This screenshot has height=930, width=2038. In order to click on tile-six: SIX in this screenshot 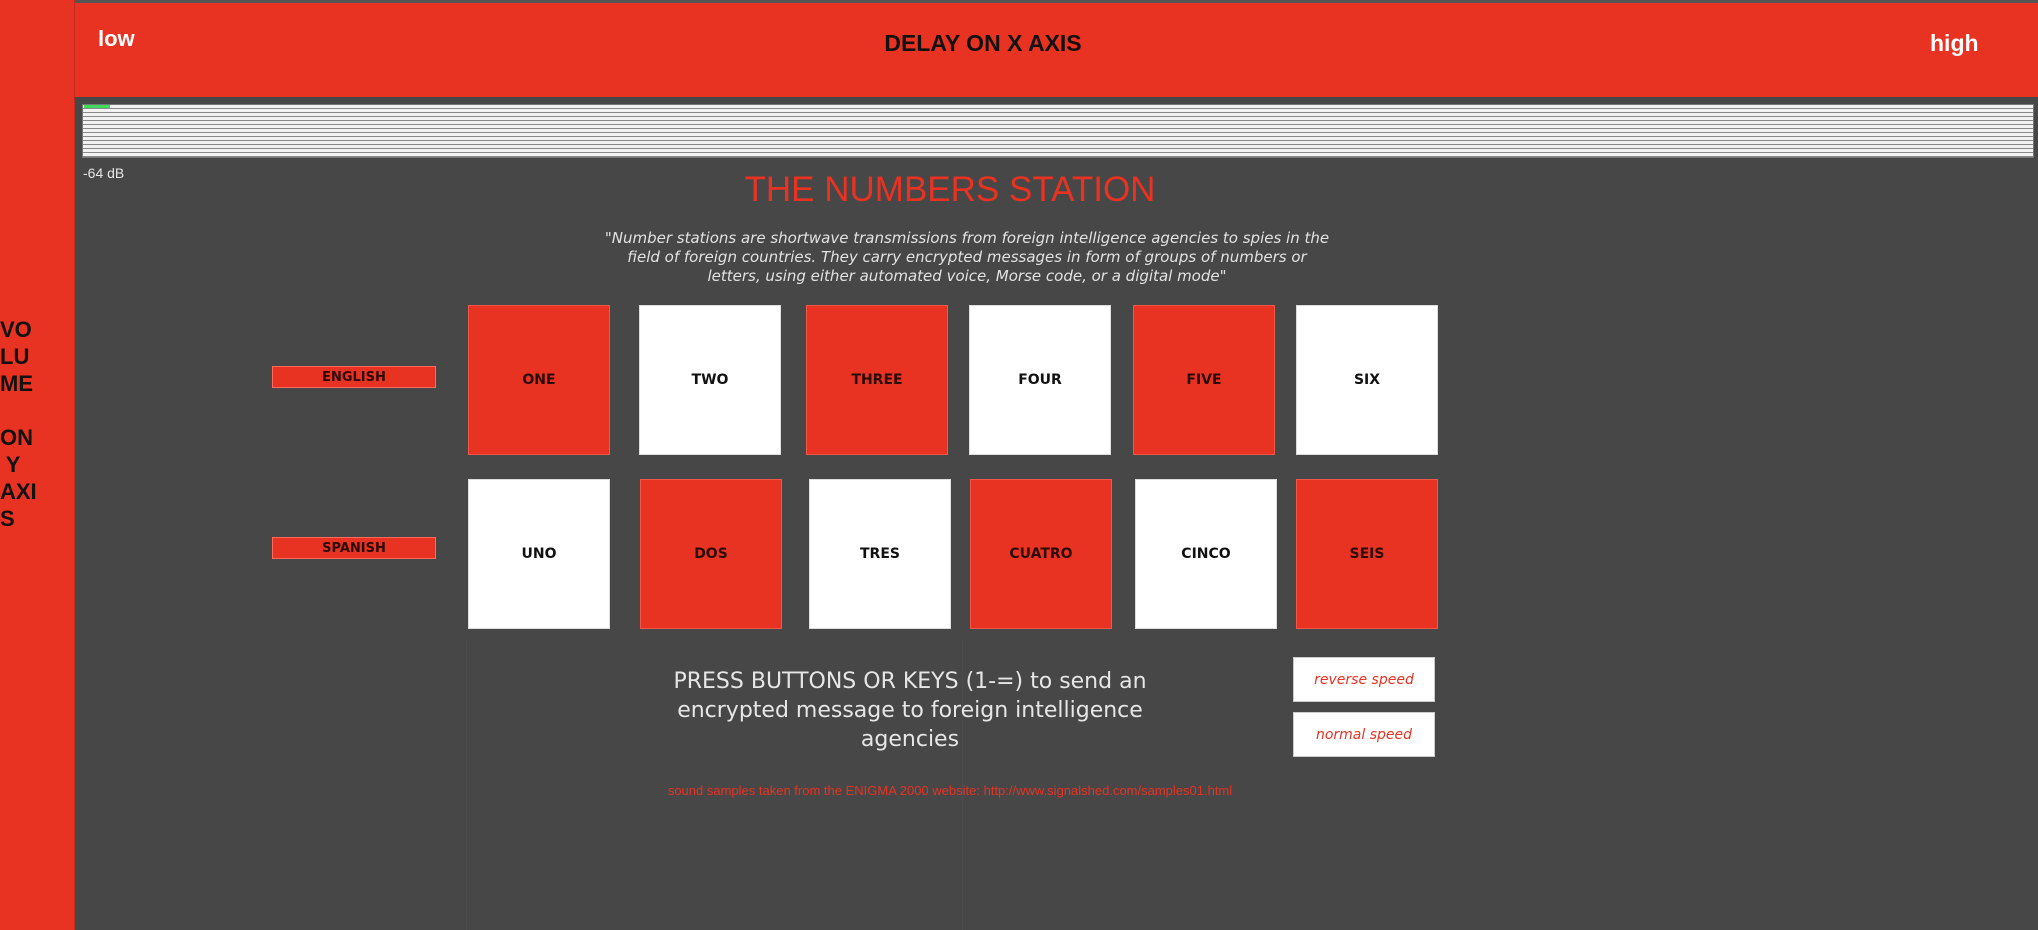, I will do `click(1367, 380)`.